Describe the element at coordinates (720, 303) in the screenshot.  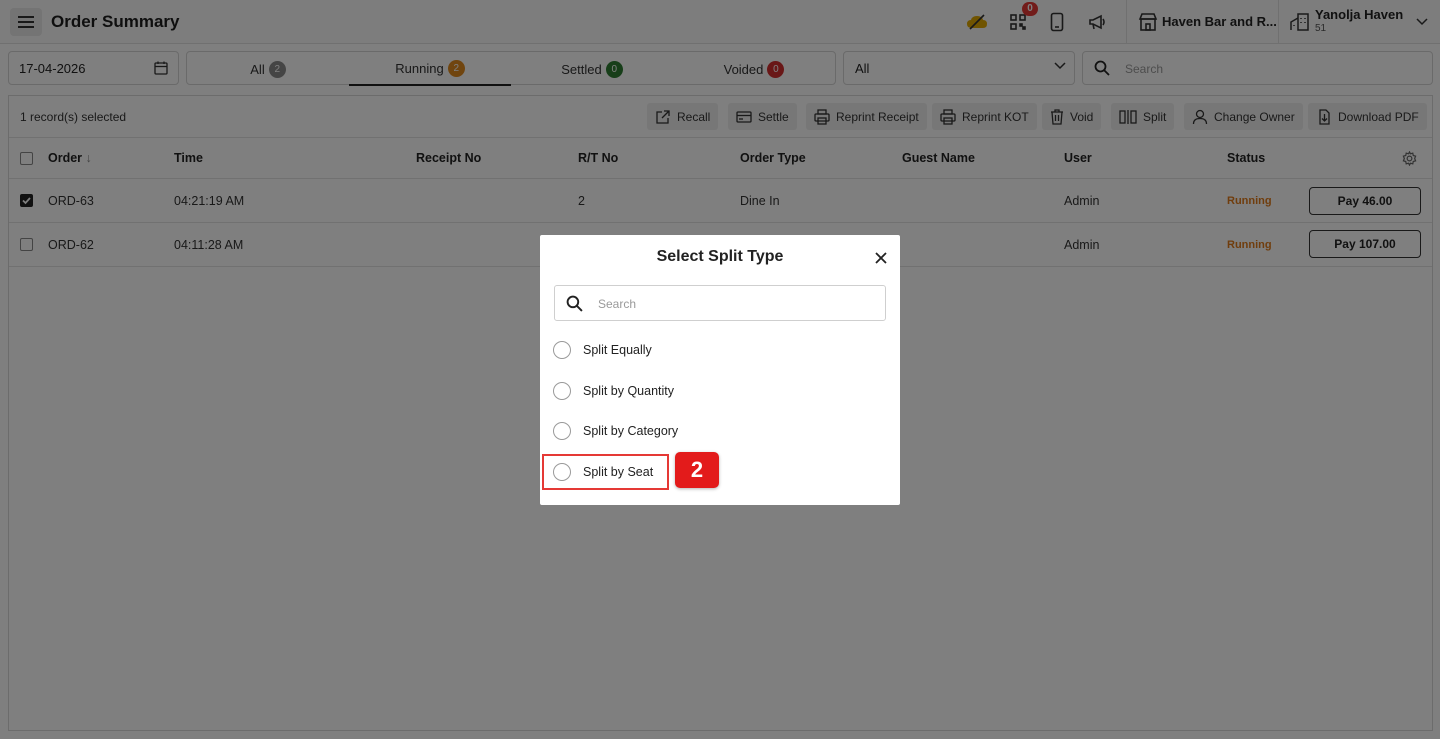
I see `split-search-input: Search` at that location.